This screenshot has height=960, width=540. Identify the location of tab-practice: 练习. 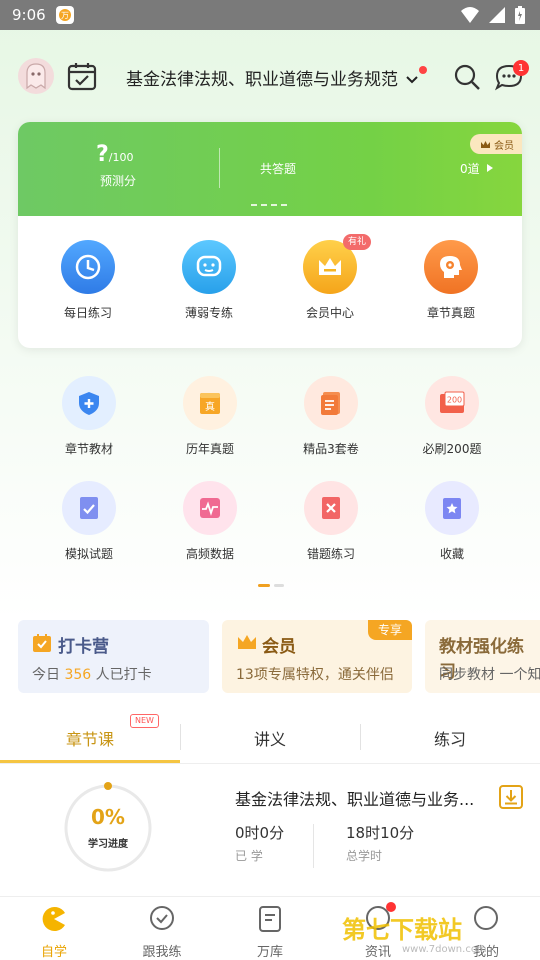
(450, 738).